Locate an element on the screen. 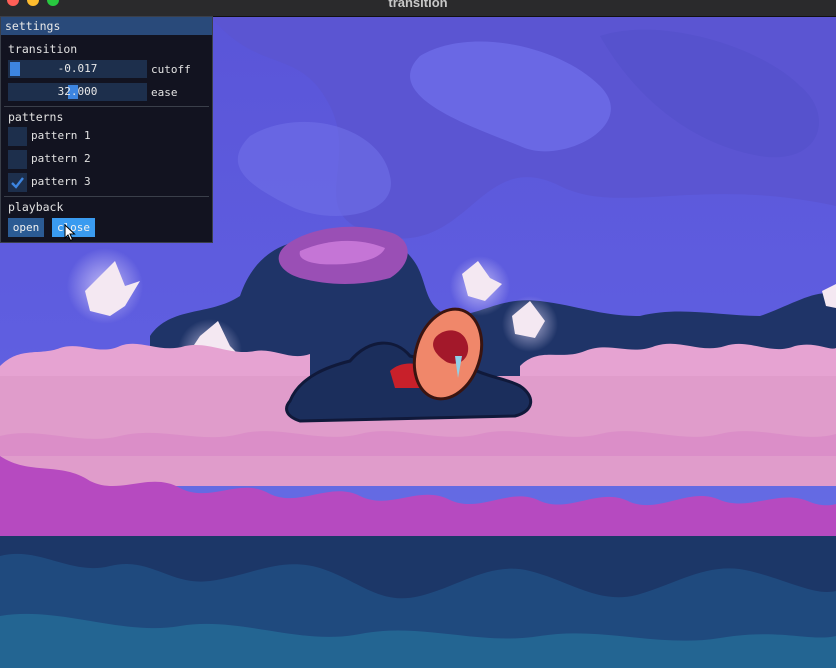 This screenshot has height=668, width=836. cutoff-slider-value: -0.017 is located at coordinates (77, 68).